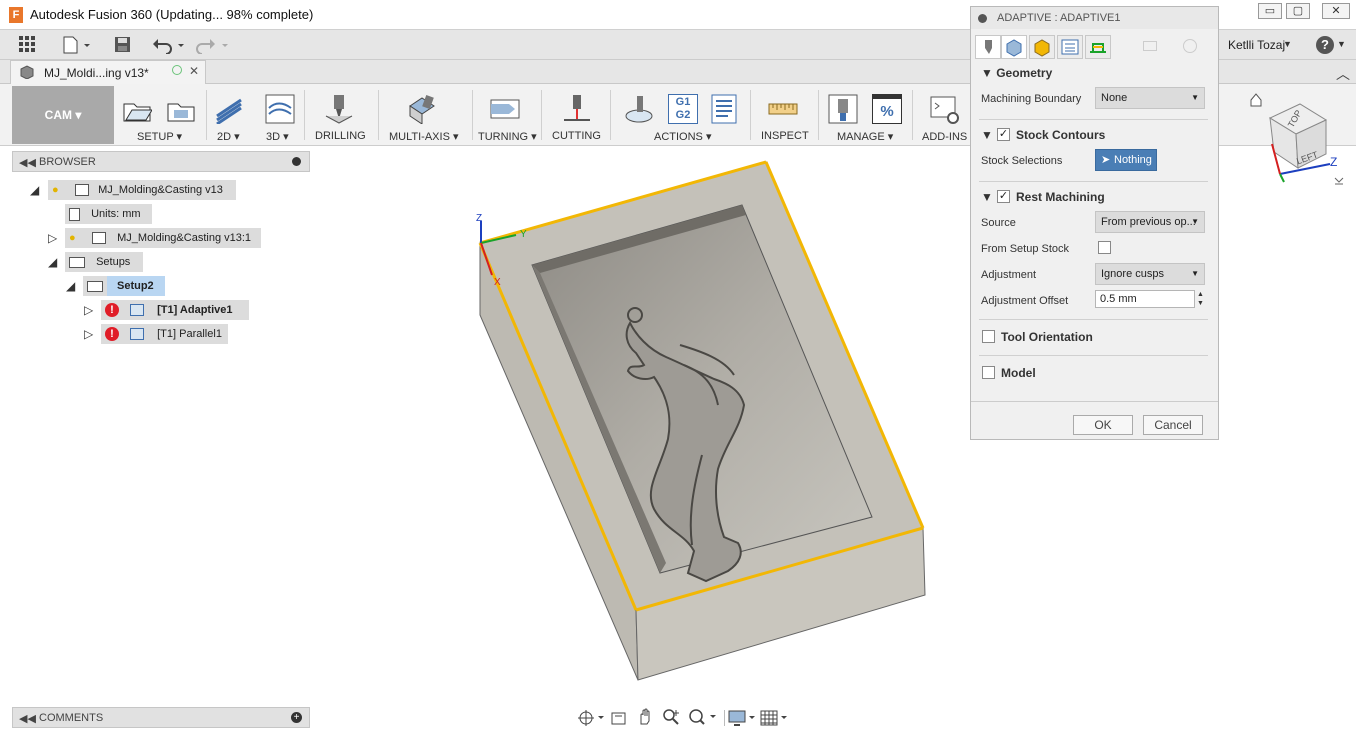  What do you see at coordinates (123, 45) in the screenshot?
I see `save-icon` at bounding box center [123, 45].